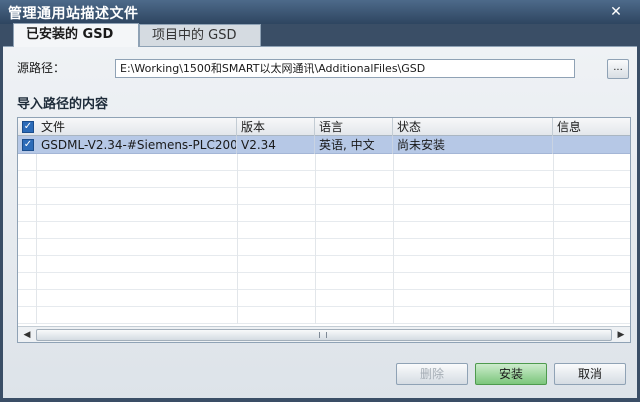 This screenshot has width=640, height=402. Describe the element at coordinates (591, 145) in the screenshot. I see `cell-info` at that location.